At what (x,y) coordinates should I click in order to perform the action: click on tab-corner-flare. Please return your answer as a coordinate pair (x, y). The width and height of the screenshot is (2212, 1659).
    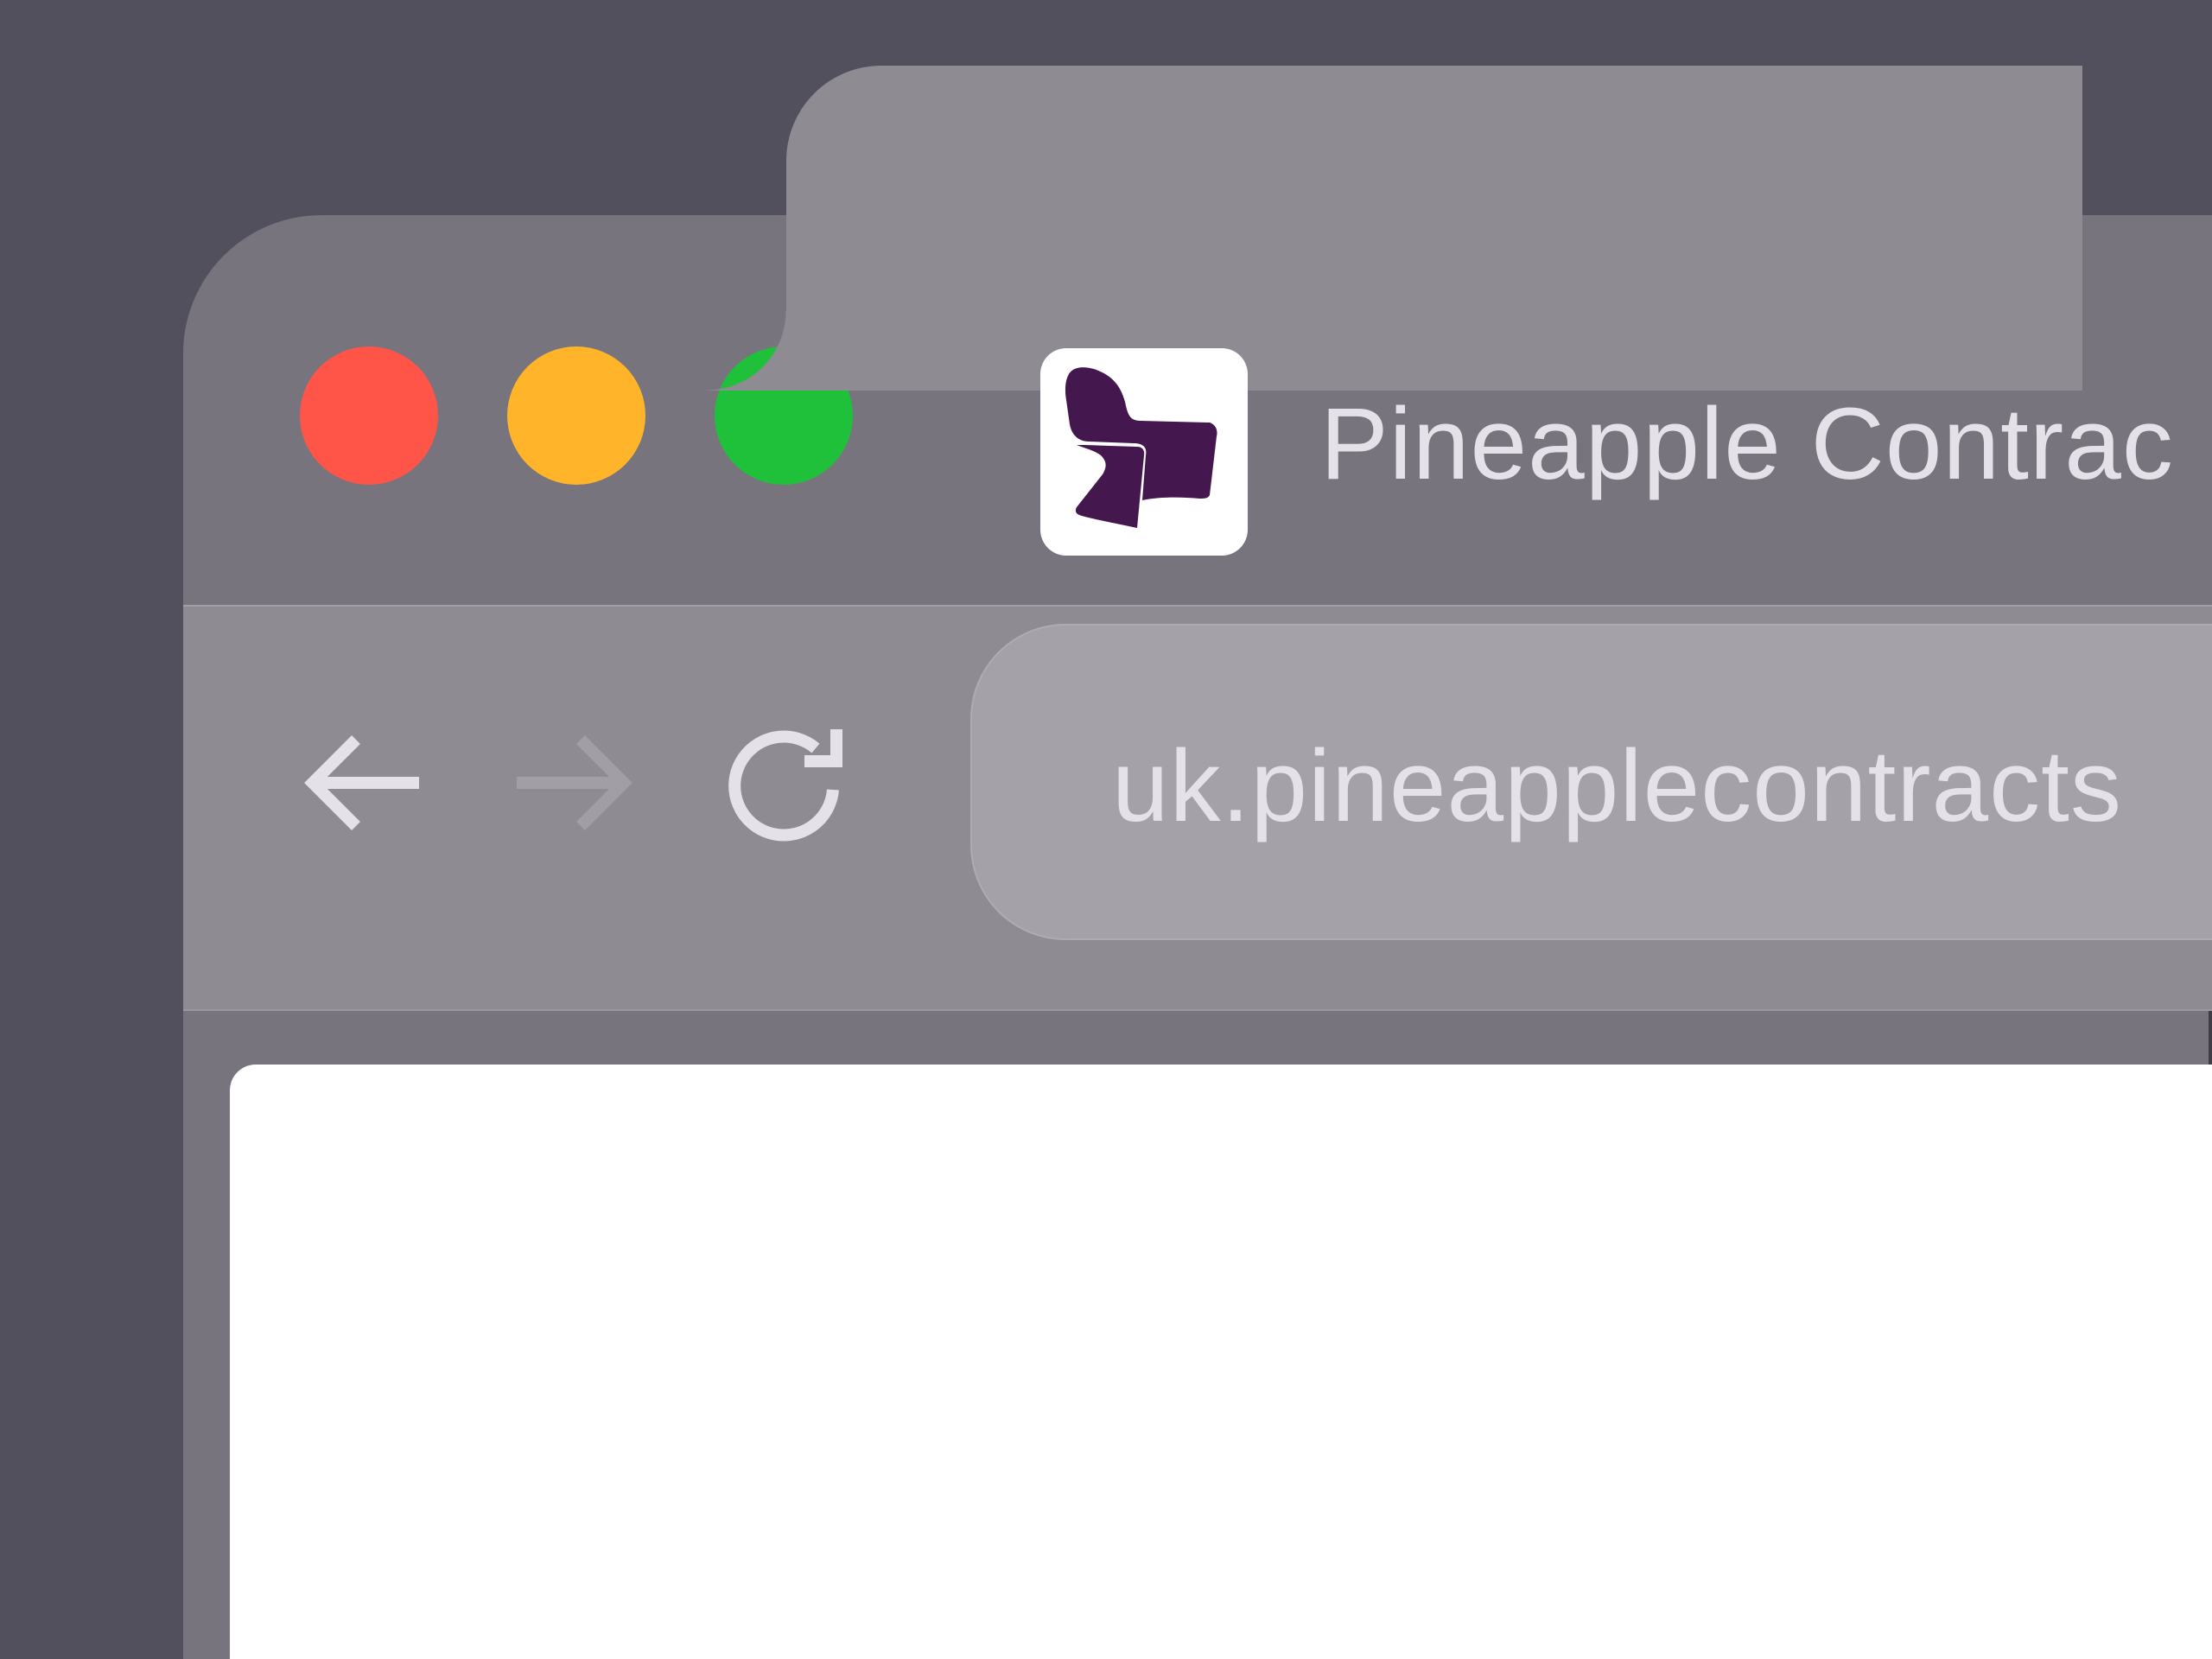
    Looking at the image, I should click on (746, 351).